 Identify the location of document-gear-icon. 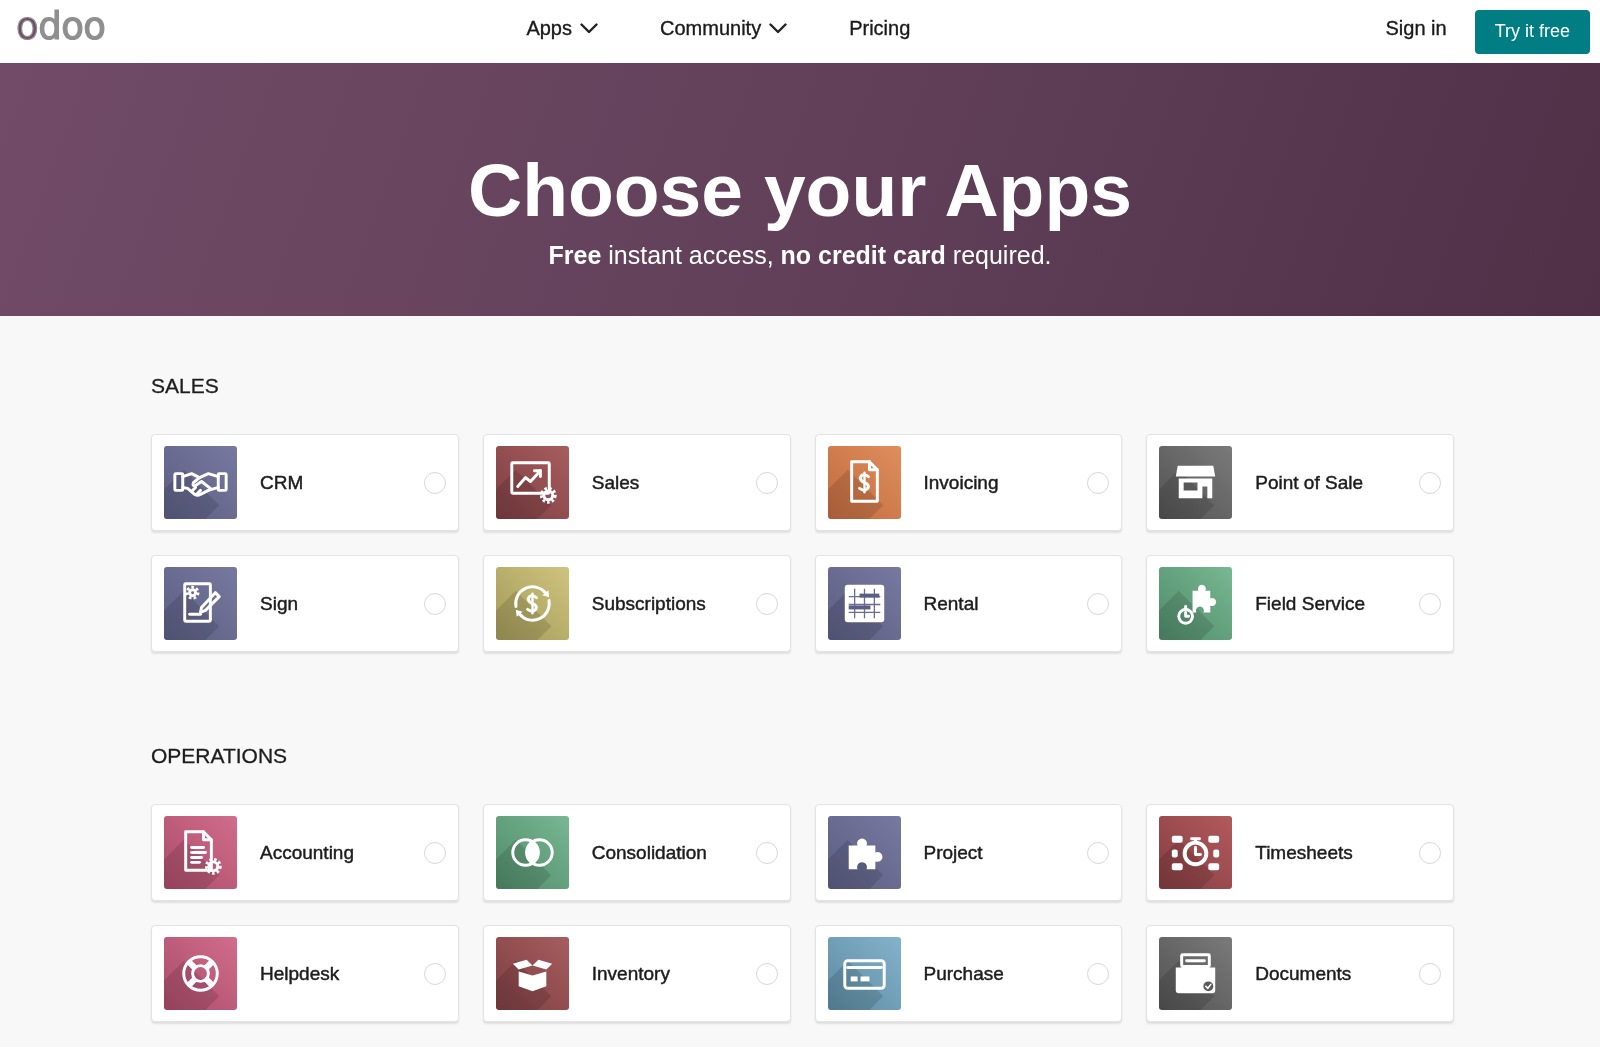
(200, 852).